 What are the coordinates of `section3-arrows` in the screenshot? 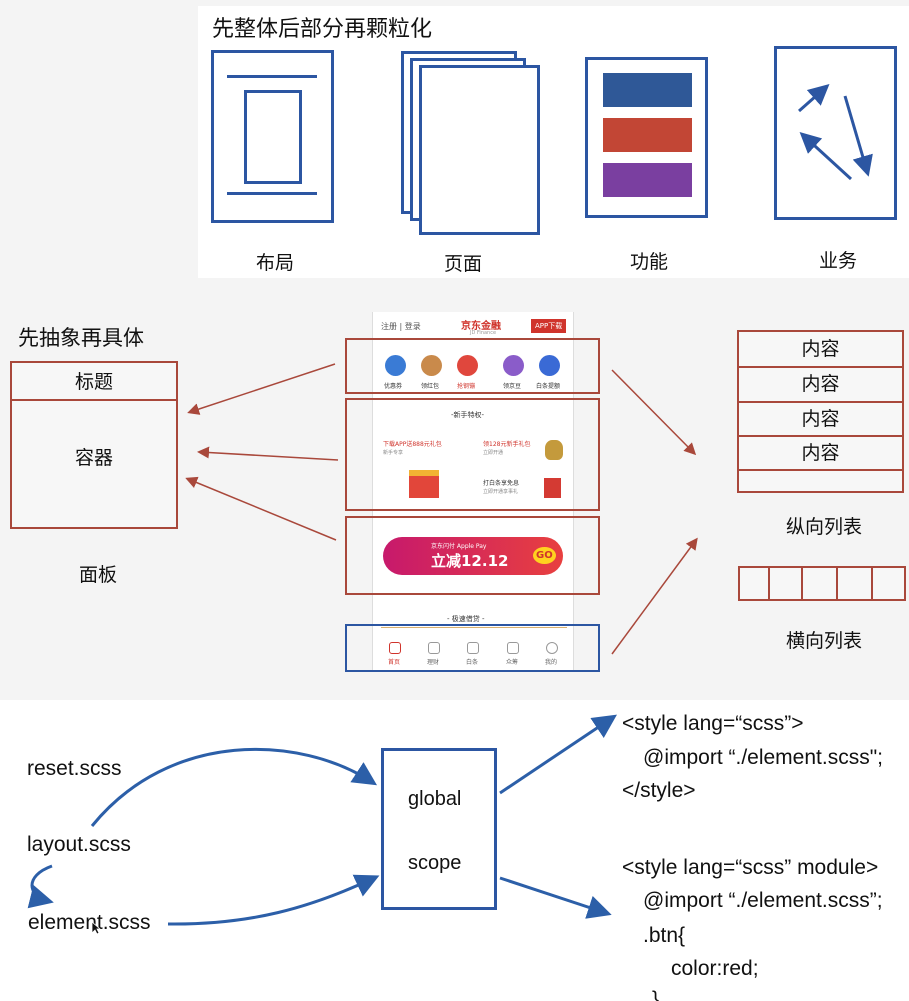 It's located at (322, 820).